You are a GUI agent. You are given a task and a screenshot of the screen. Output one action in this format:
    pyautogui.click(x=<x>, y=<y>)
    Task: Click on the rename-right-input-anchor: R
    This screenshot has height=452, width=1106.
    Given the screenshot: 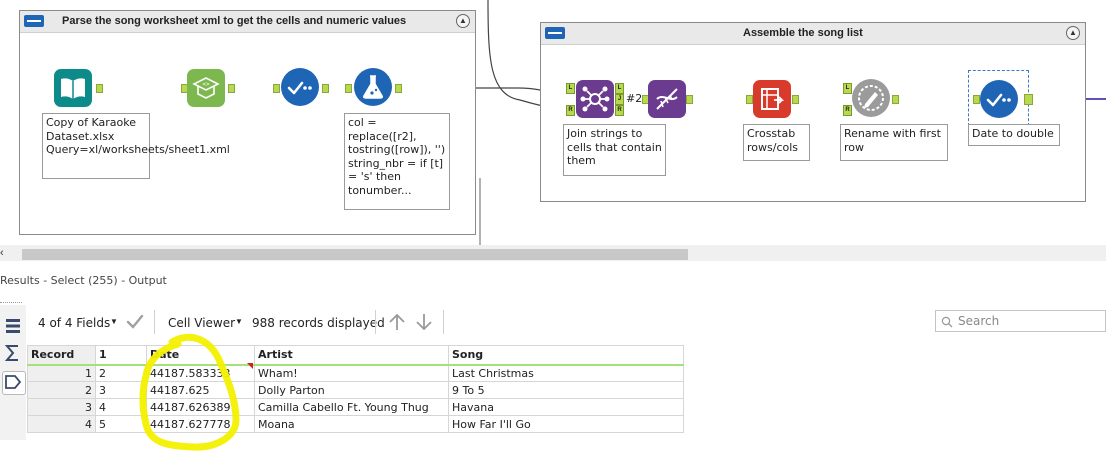 What is the action you would take?
    pyautogui.click(x=847, y=110)
    